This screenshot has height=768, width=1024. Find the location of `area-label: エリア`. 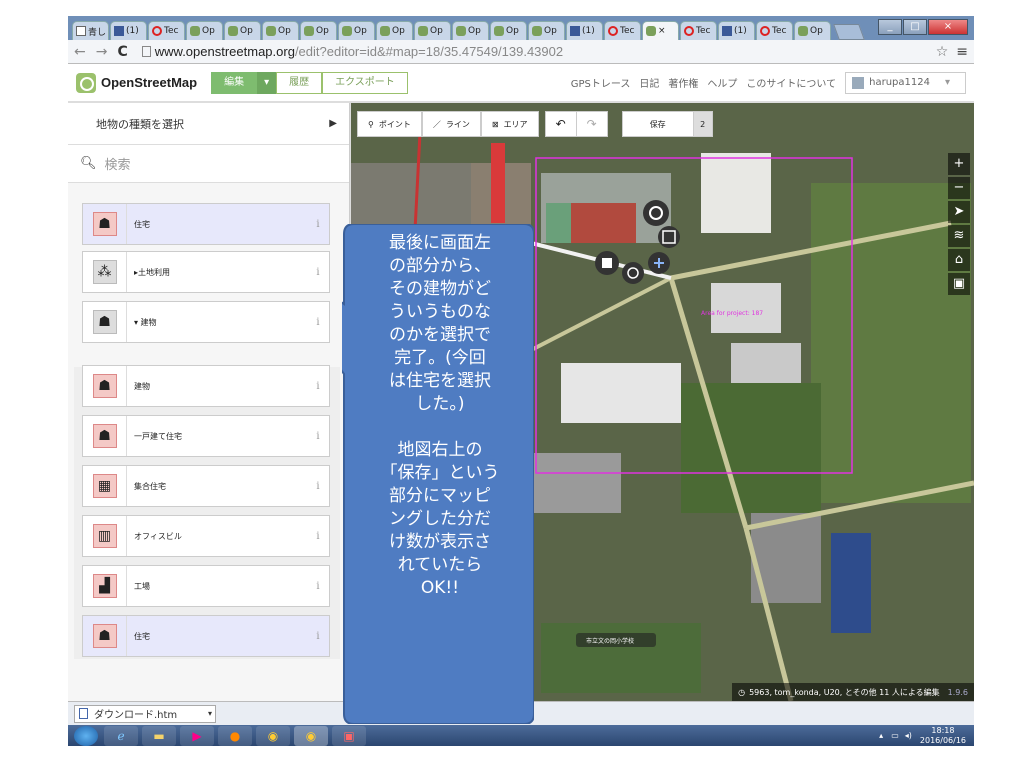

area-label: エリア is located at coordinates (515, 124).